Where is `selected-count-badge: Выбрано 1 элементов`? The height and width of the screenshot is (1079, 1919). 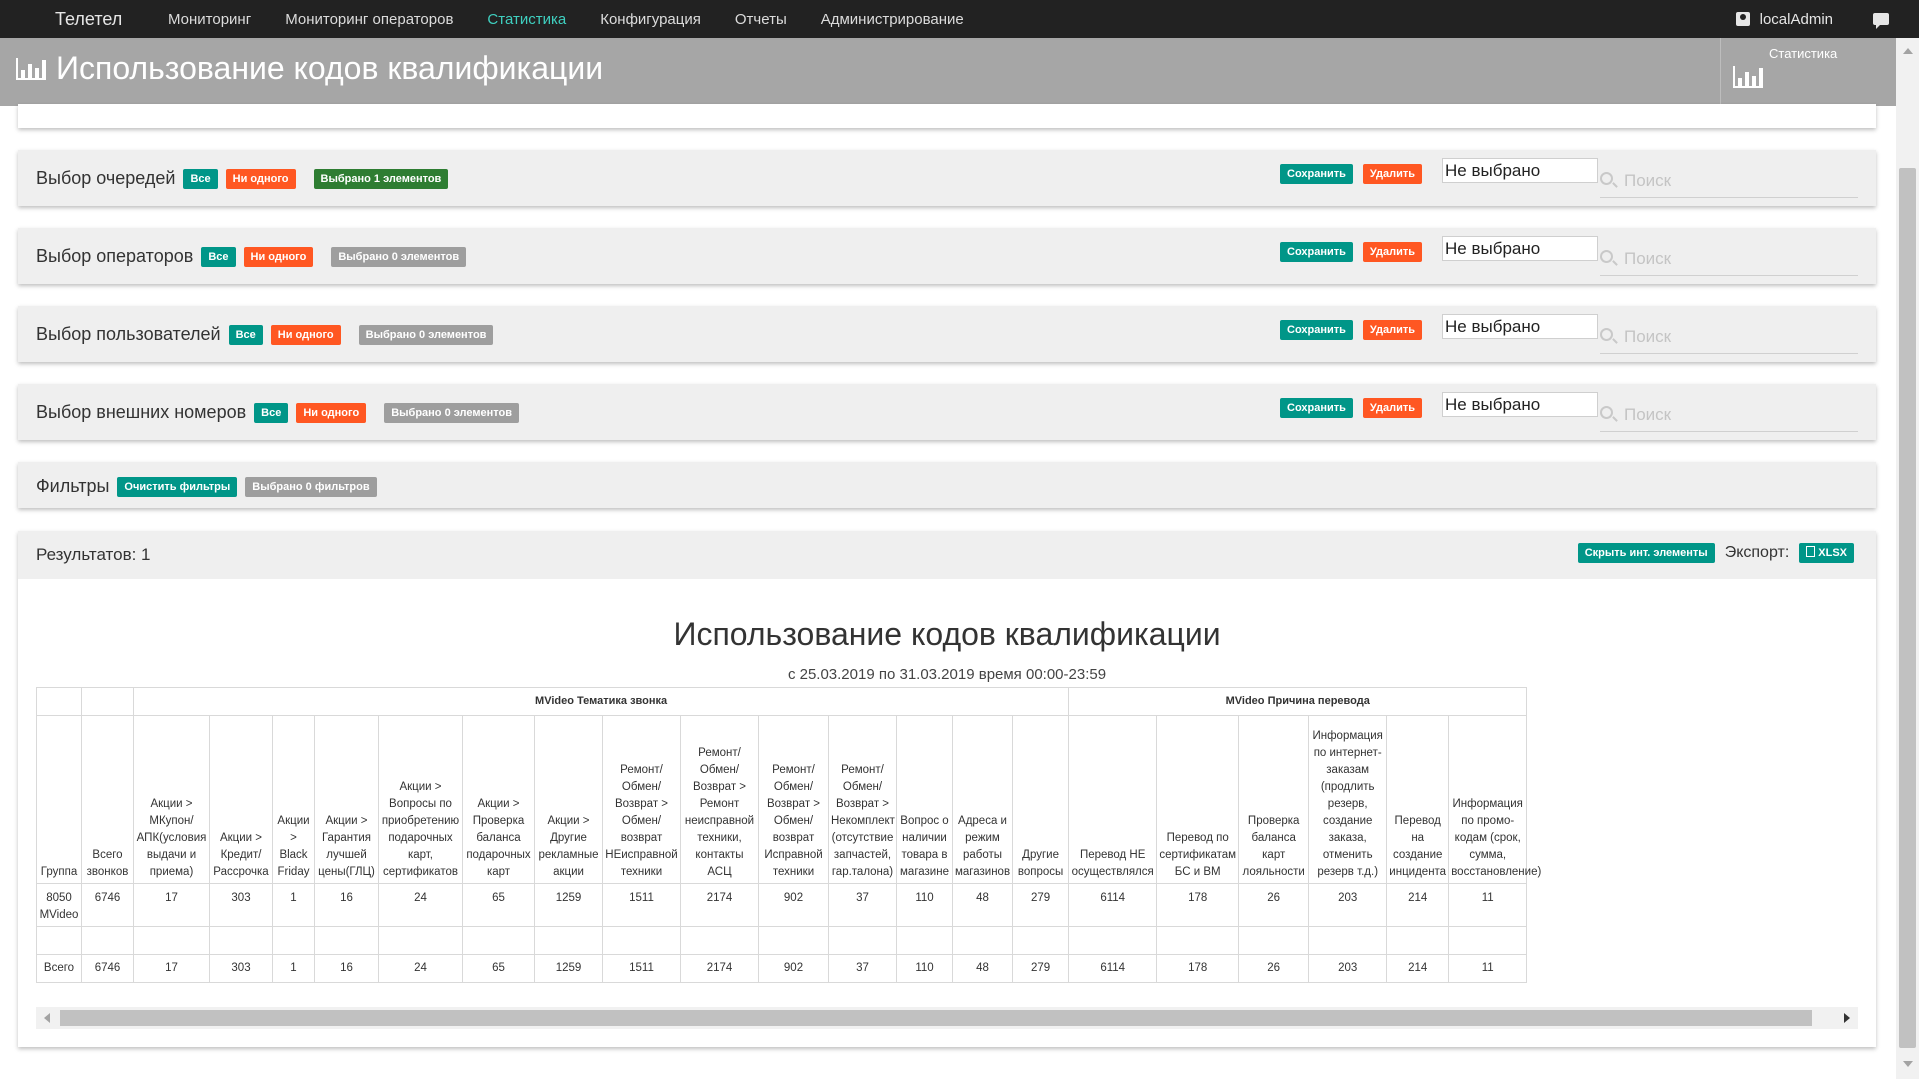
selected-count-badge: Выбрано 1 элементов is located at coordinates (381, 178).